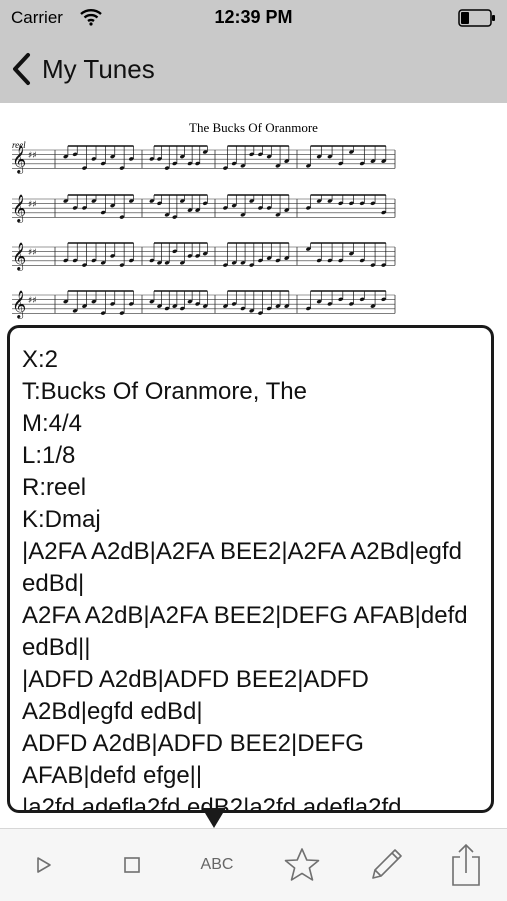 Image resolution: width=507 pixels, height=901 pixels. I want to click on abc-button: ABC, so click(217, 865).